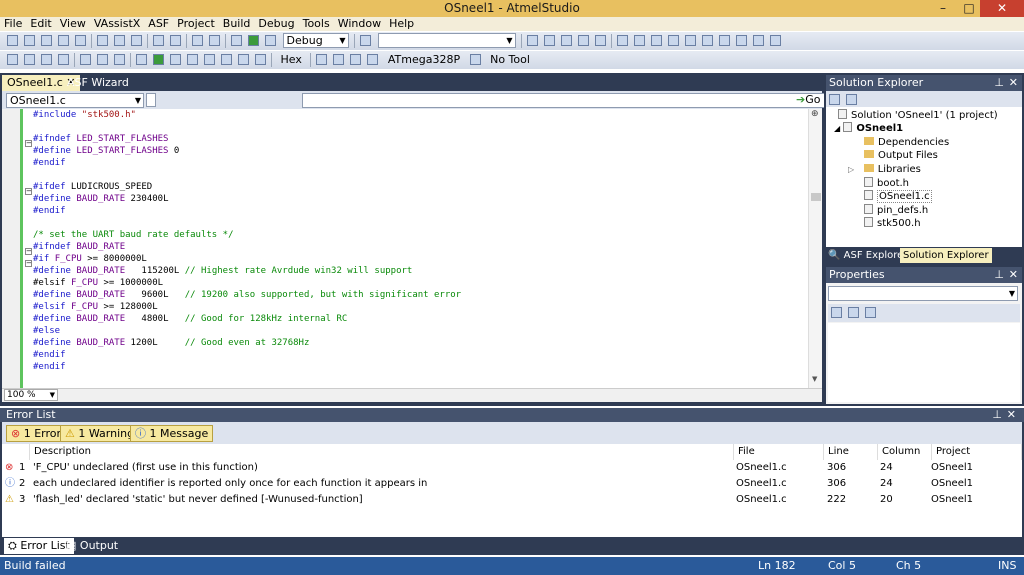 The image size is (1024, 575). Describe the element at coordinates (73, 24) in the screenshot. I see `menu-view: View` at that location.